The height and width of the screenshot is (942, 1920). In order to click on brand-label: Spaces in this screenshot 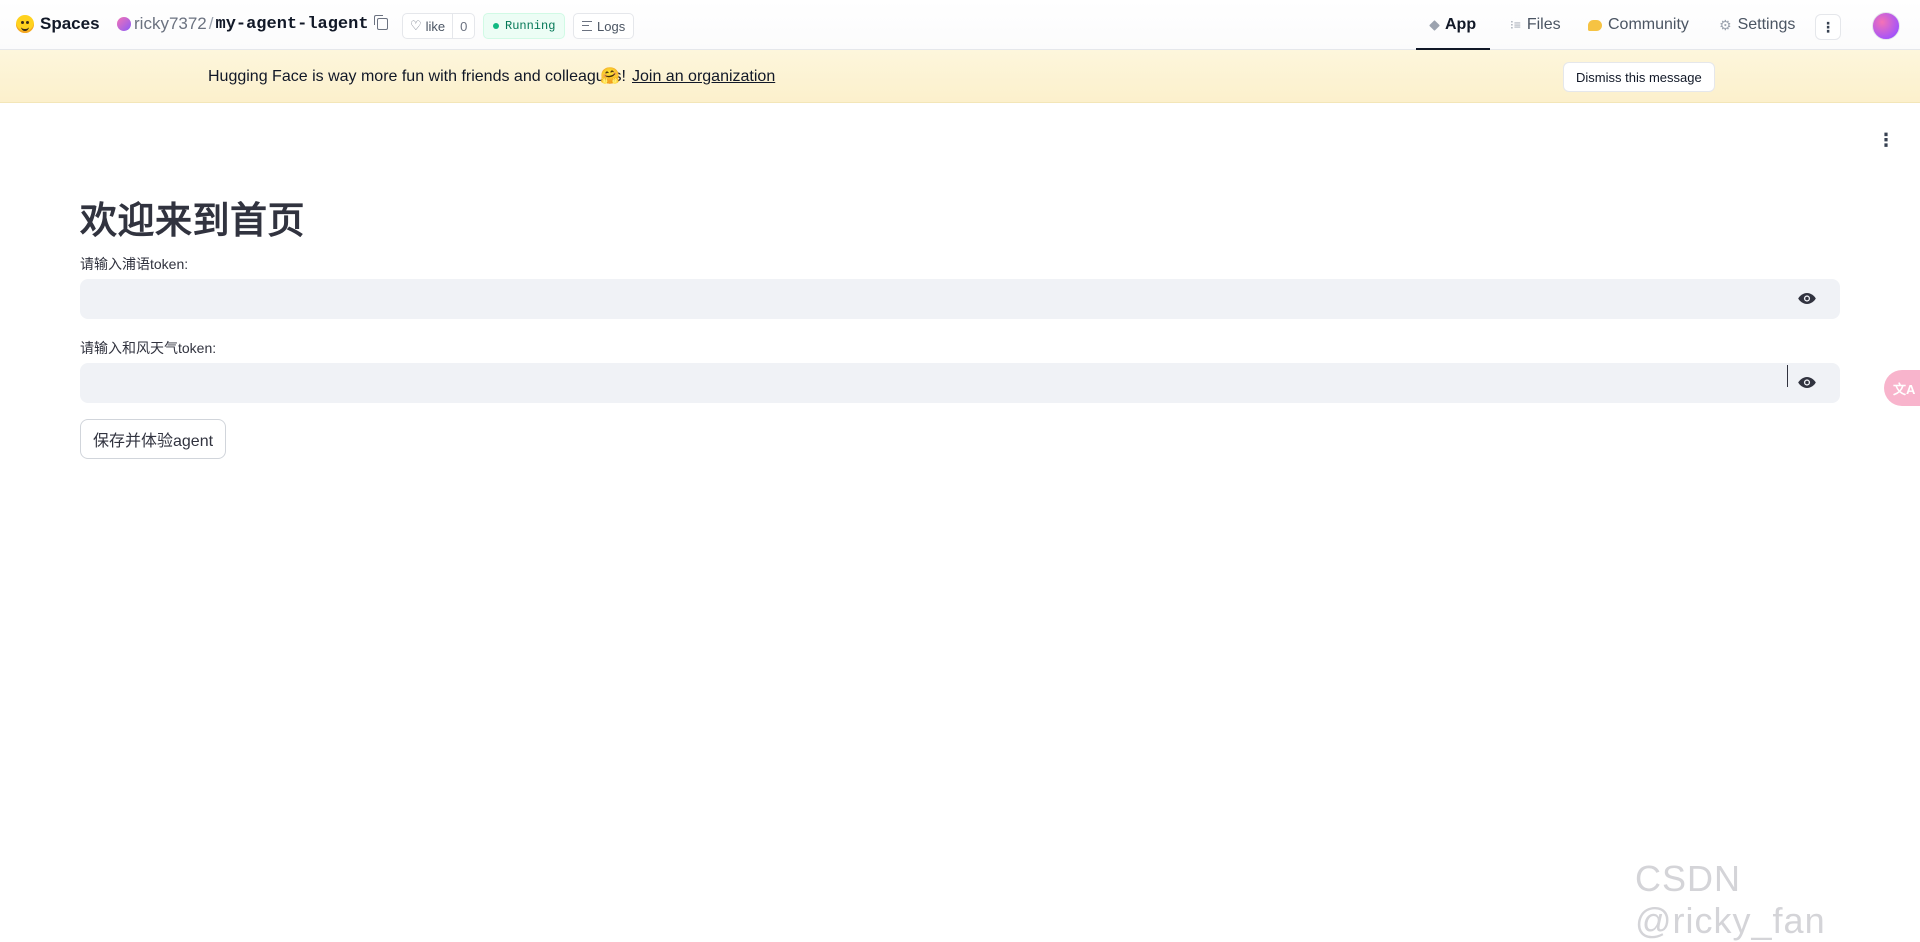, I will do `click(70, 23)`.